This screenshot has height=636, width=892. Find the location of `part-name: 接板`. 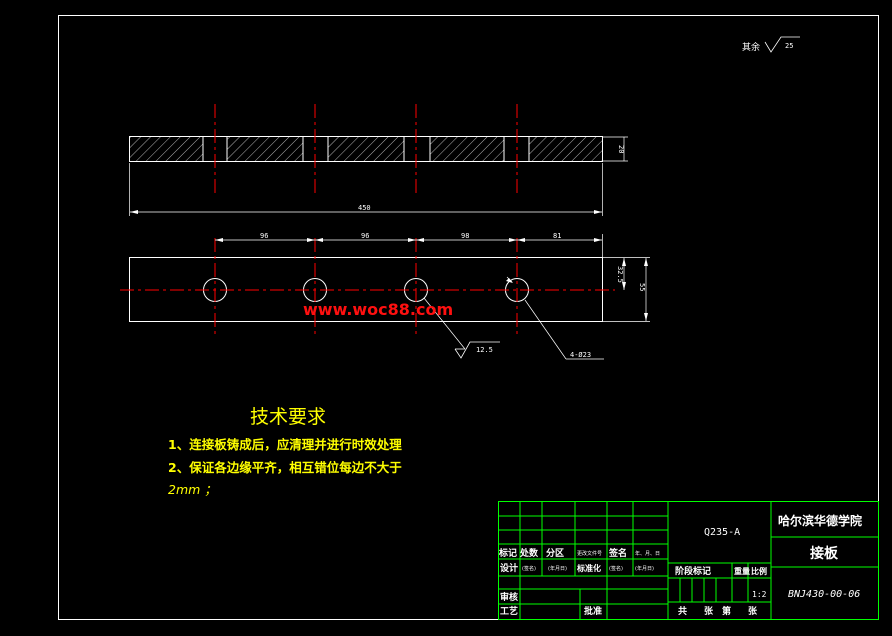

part-name: 接板 is located at coordinates (824, 553).